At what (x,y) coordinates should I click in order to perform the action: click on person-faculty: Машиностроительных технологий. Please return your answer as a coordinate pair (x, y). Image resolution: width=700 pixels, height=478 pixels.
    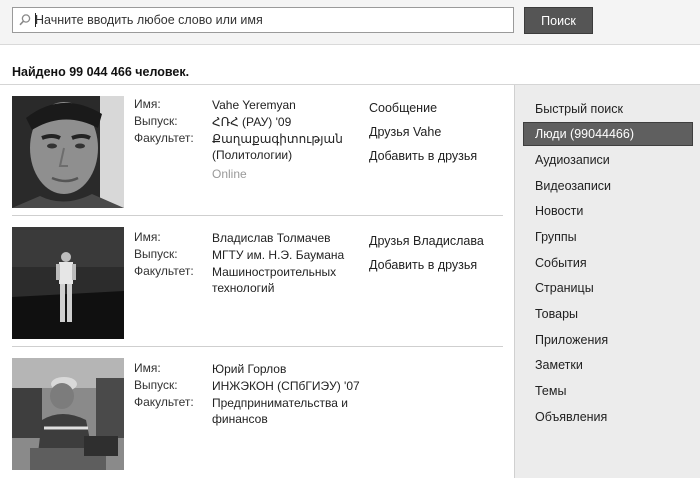
    Looking at the image, I should click on (286, 280).